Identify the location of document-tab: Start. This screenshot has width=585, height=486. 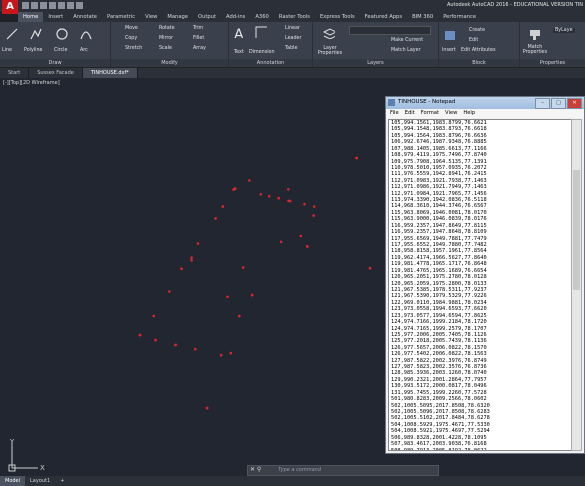
(15, 73).